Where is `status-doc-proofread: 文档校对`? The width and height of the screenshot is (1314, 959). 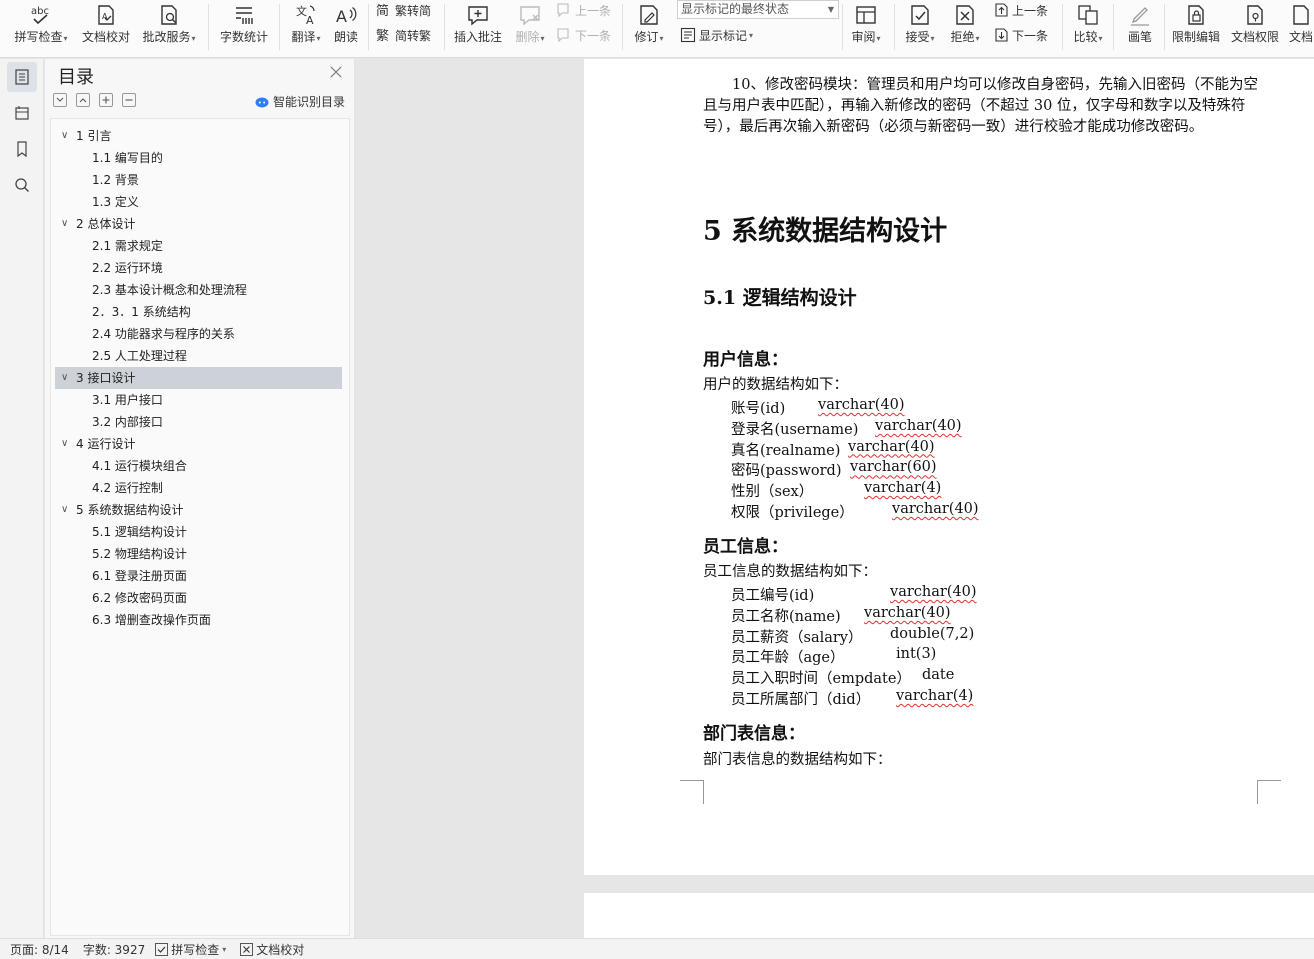
status-doc-proofread: 文档校对 is located at coordinates (272, 949).